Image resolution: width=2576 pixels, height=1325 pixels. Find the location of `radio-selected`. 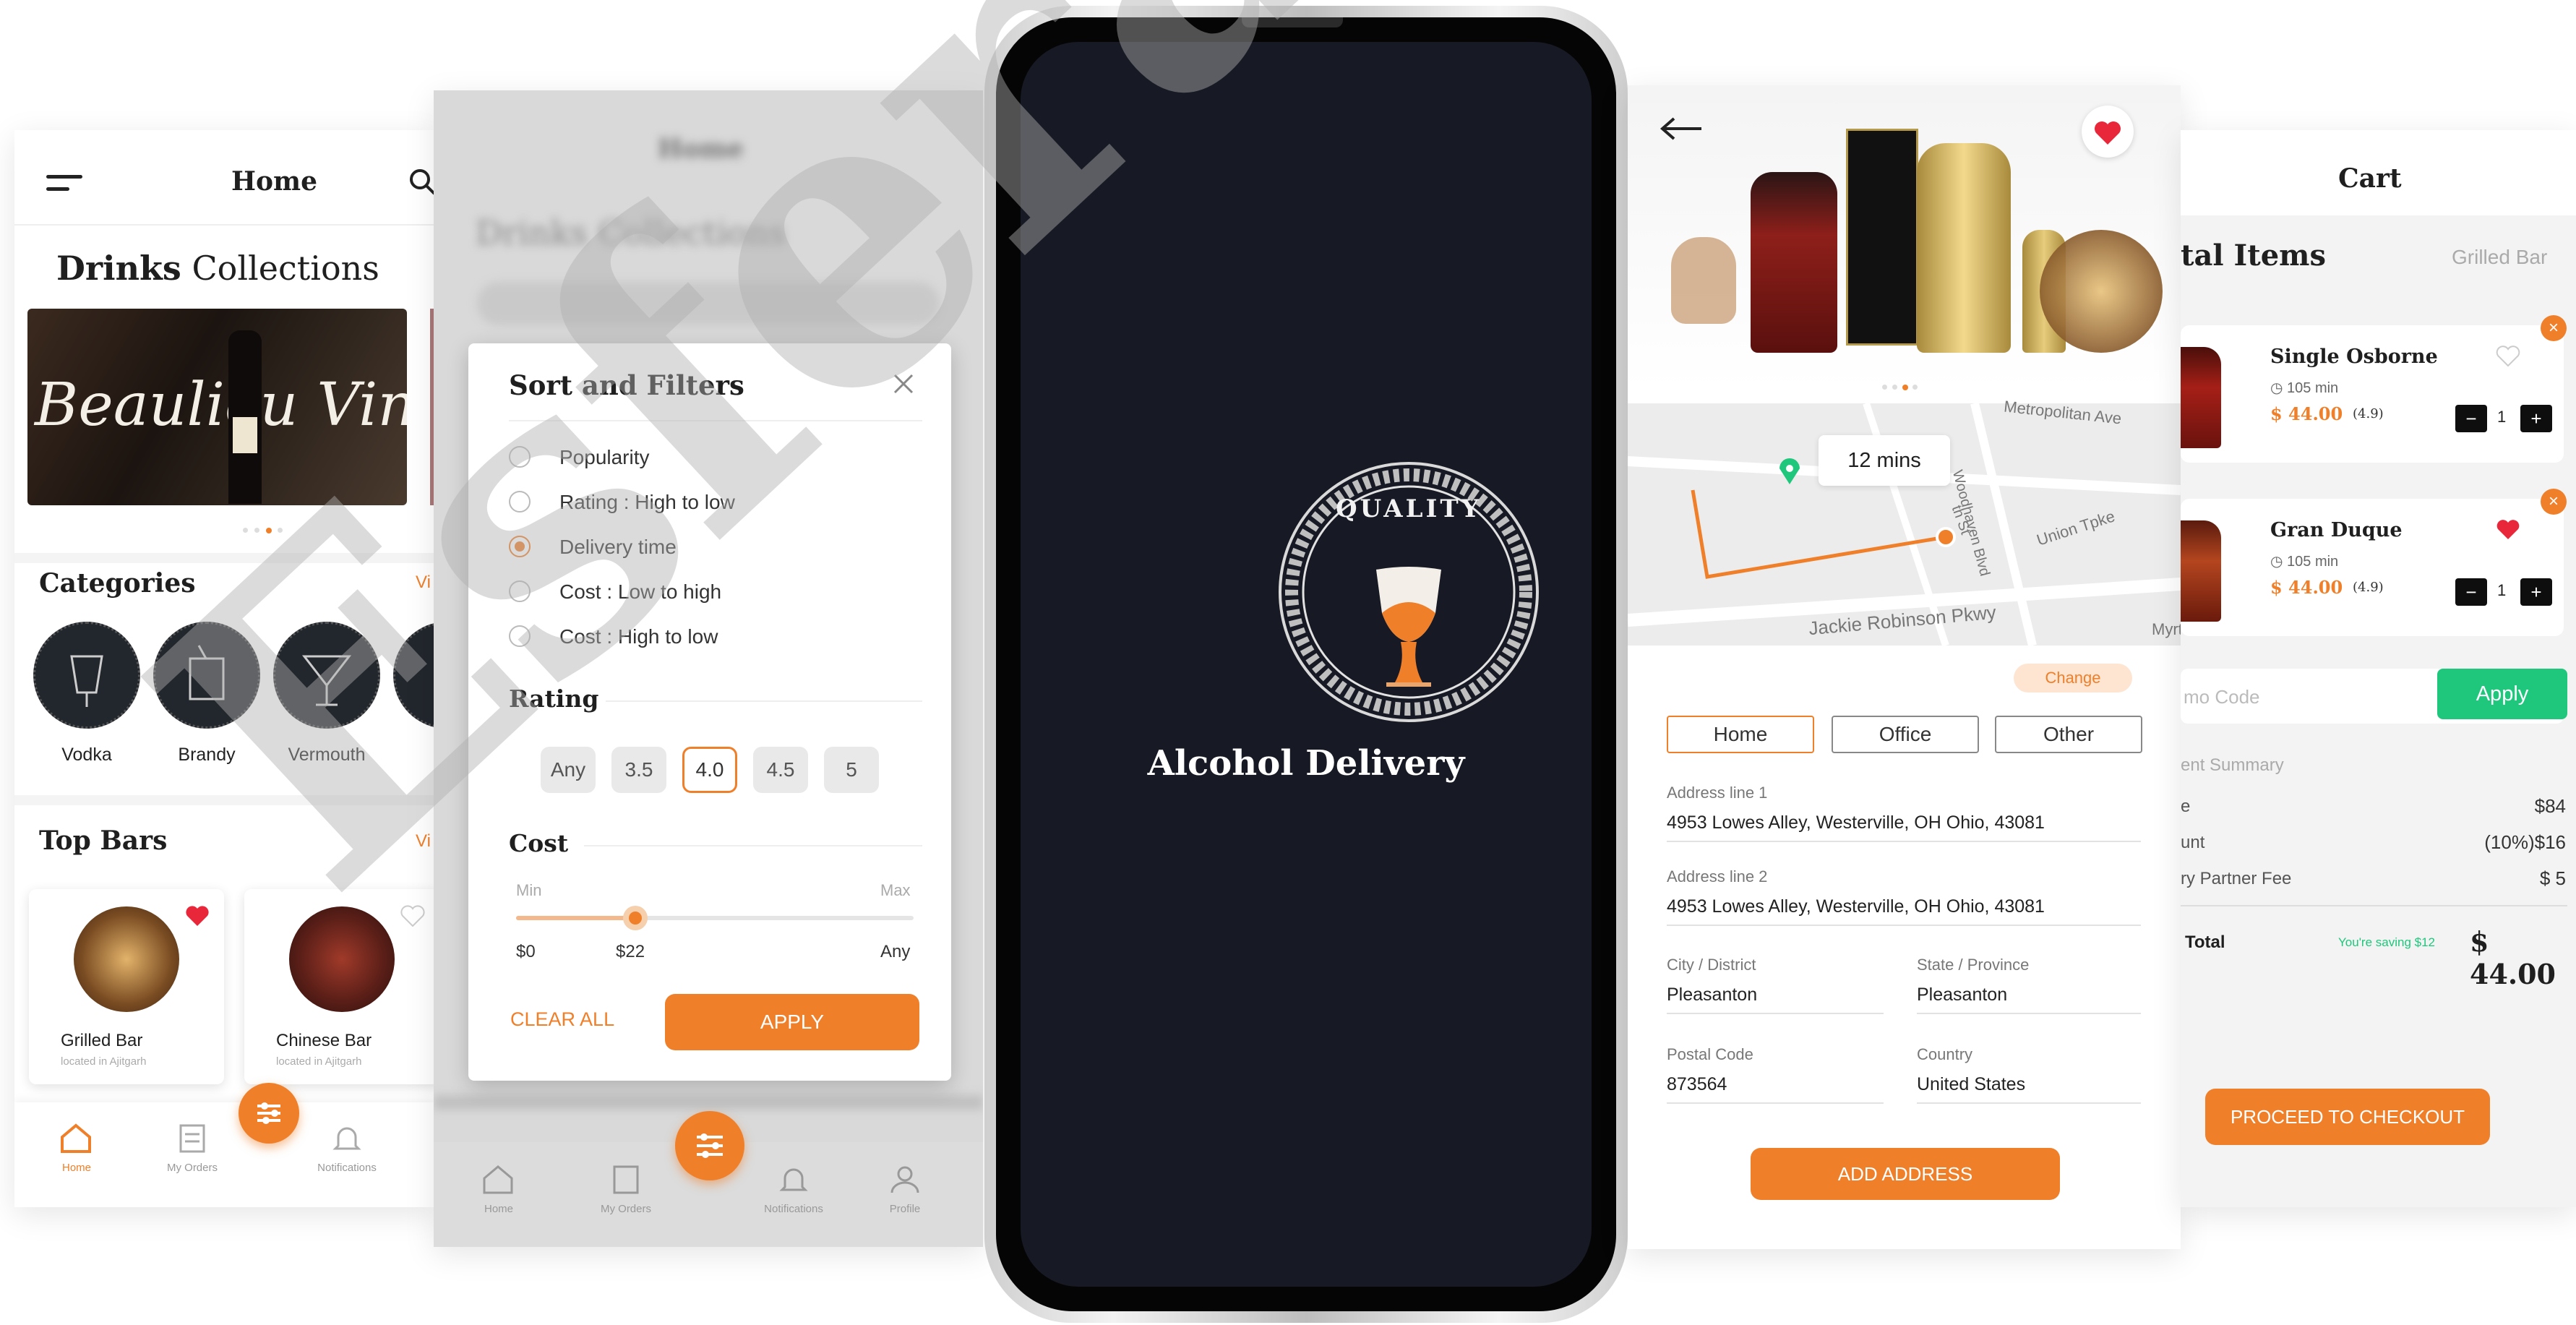

radio-selected is located at coordinates (520, 546).